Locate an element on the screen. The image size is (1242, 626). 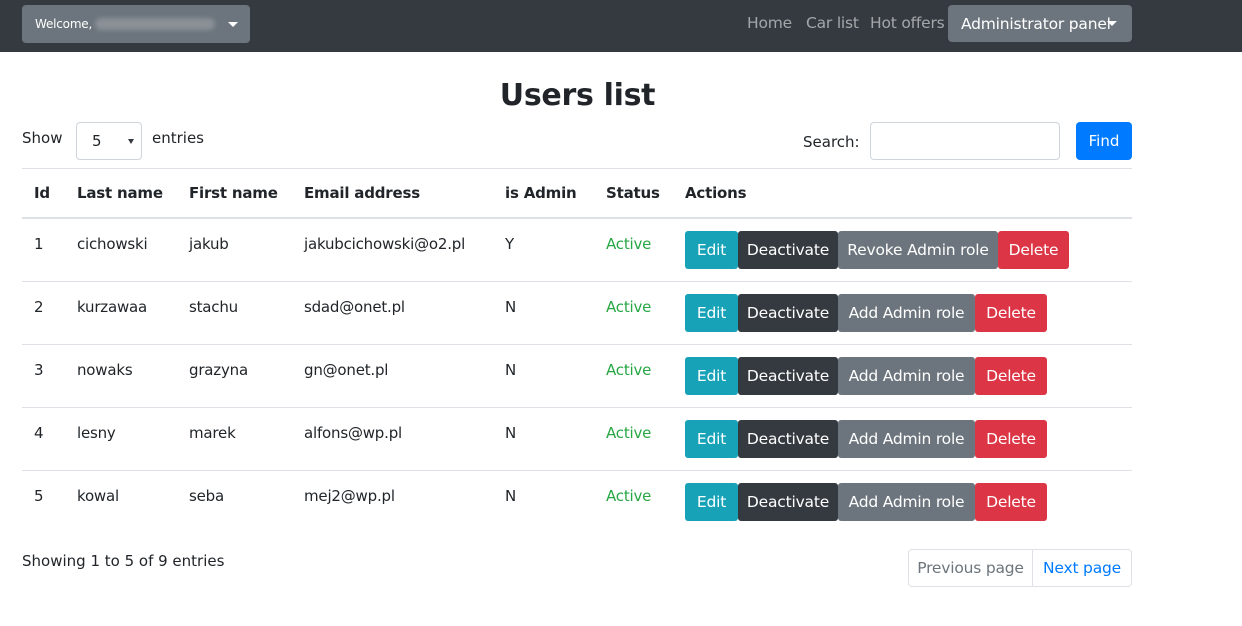
cell-last-name: cichowski is located at coordinates (112, 244).